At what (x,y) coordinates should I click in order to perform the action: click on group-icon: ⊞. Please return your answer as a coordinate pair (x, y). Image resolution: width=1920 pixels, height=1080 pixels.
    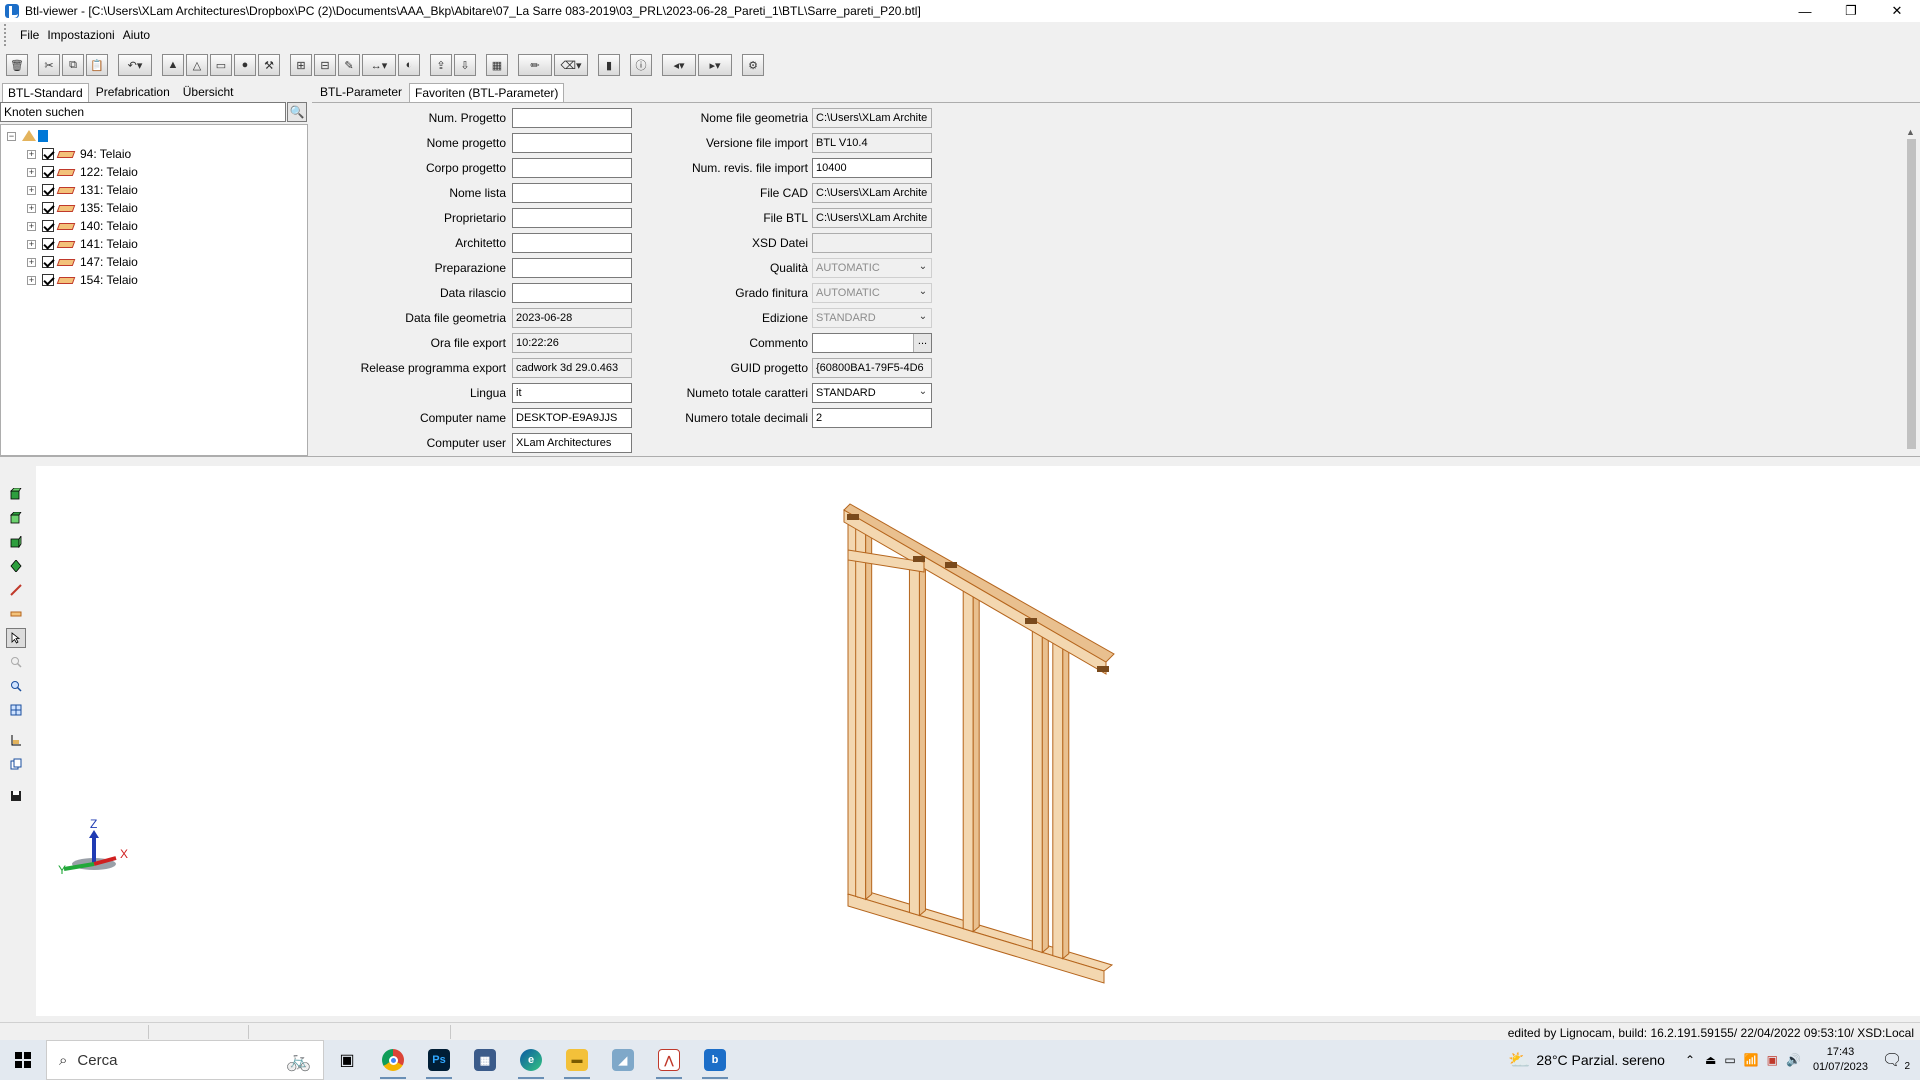
    Looking at the image, I should click on (301, 65).